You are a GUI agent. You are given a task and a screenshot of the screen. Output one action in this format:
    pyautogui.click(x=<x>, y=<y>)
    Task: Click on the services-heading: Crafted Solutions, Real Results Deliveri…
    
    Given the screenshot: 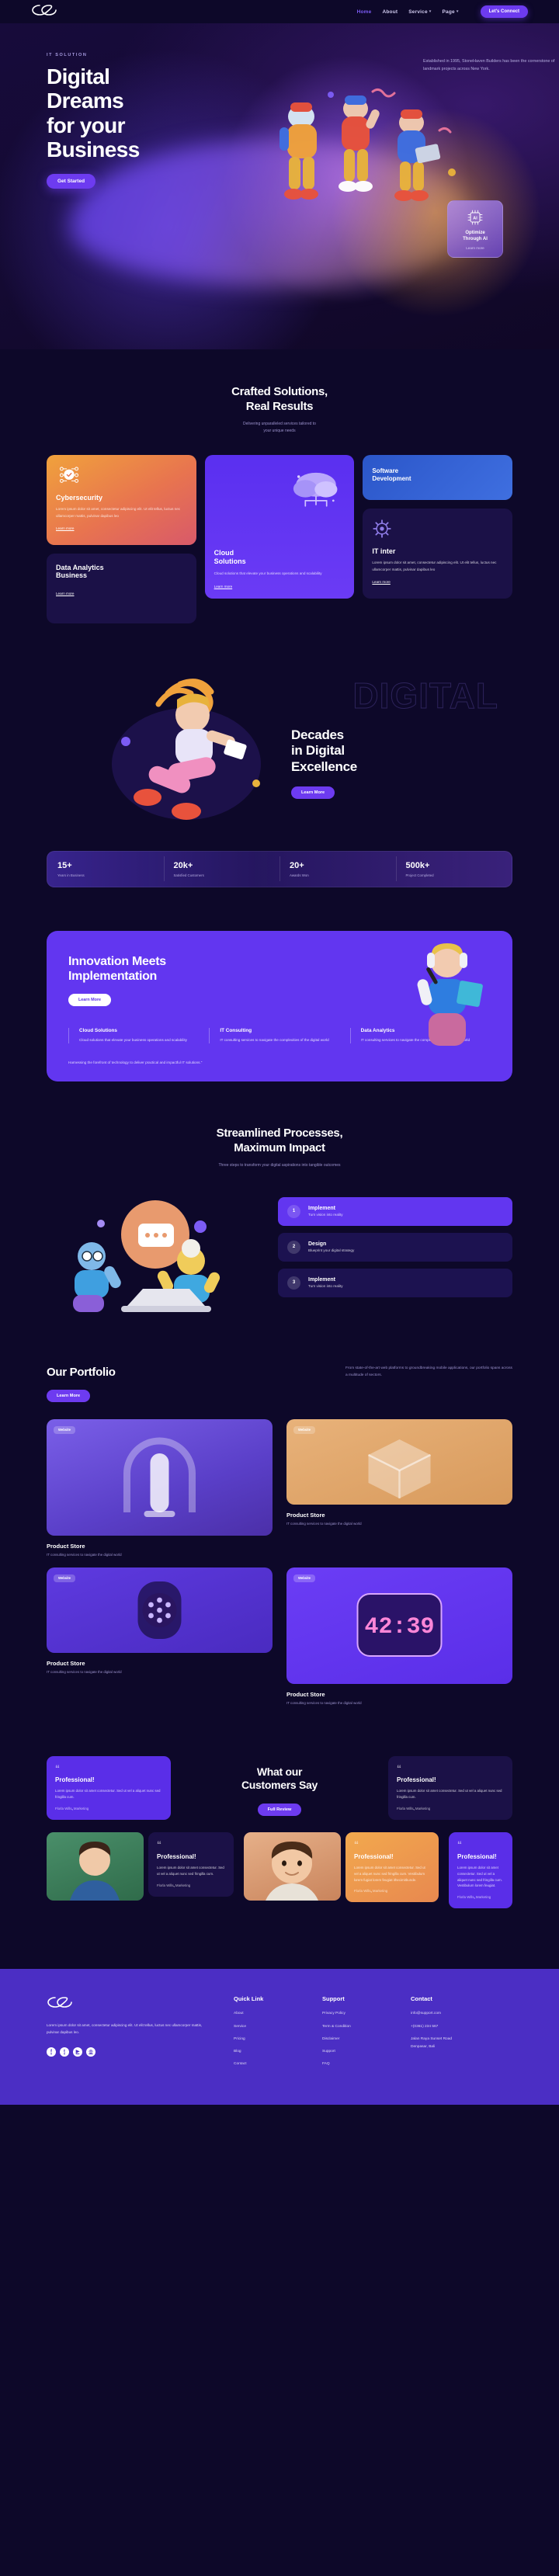 What is the action you would take?
    pyautogui.click(x=279, y=392)
    